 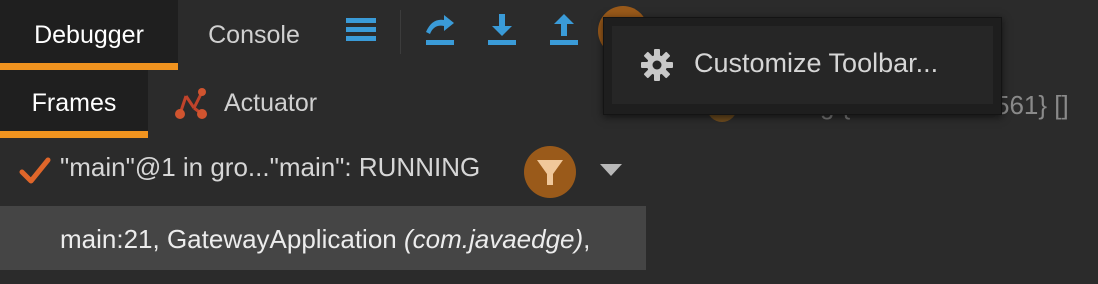 I want to click on step-into-icon, so click(x=502, y=30).